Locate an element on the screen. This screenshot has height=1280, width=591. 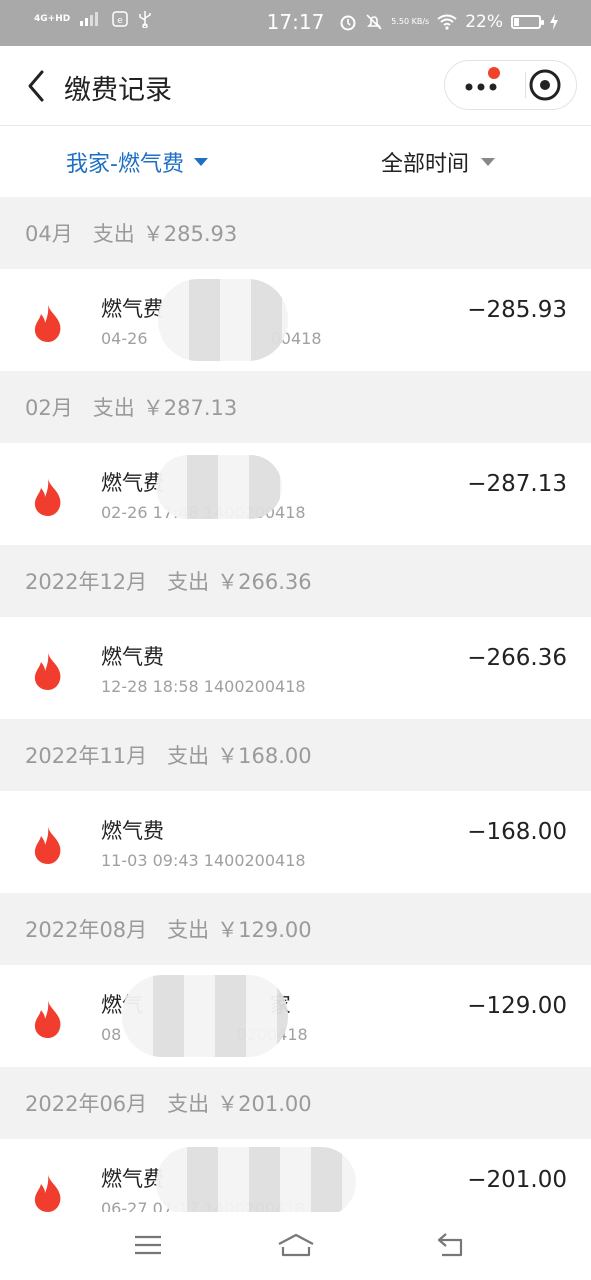
close-button is located at coordinates (552, 85).